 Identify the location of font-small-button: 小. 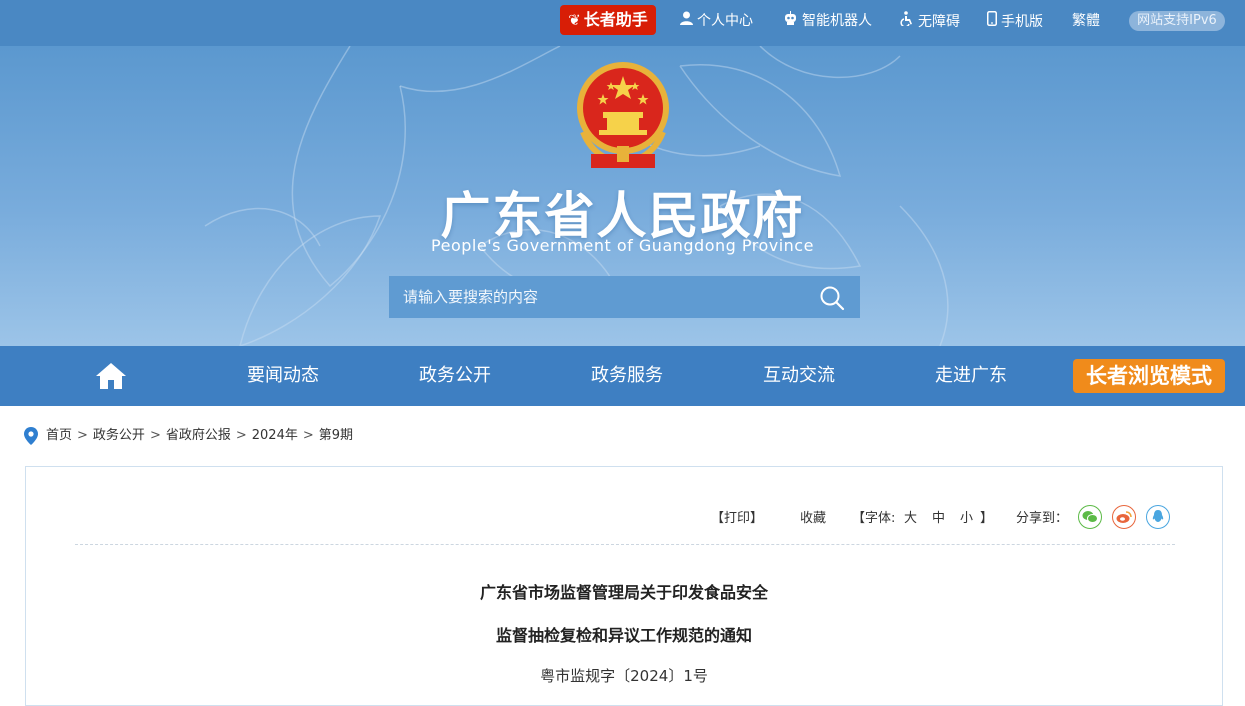
(966, 519).